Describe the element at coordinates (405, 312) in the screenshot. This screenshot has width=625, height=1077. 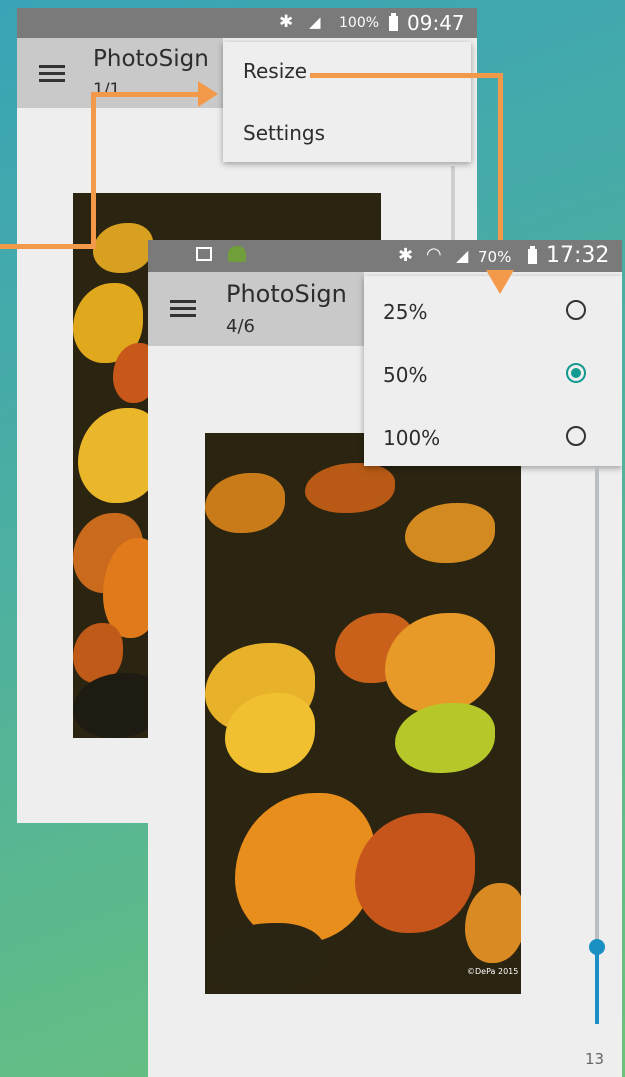
I see `resize-option-25: 25%` at that location.